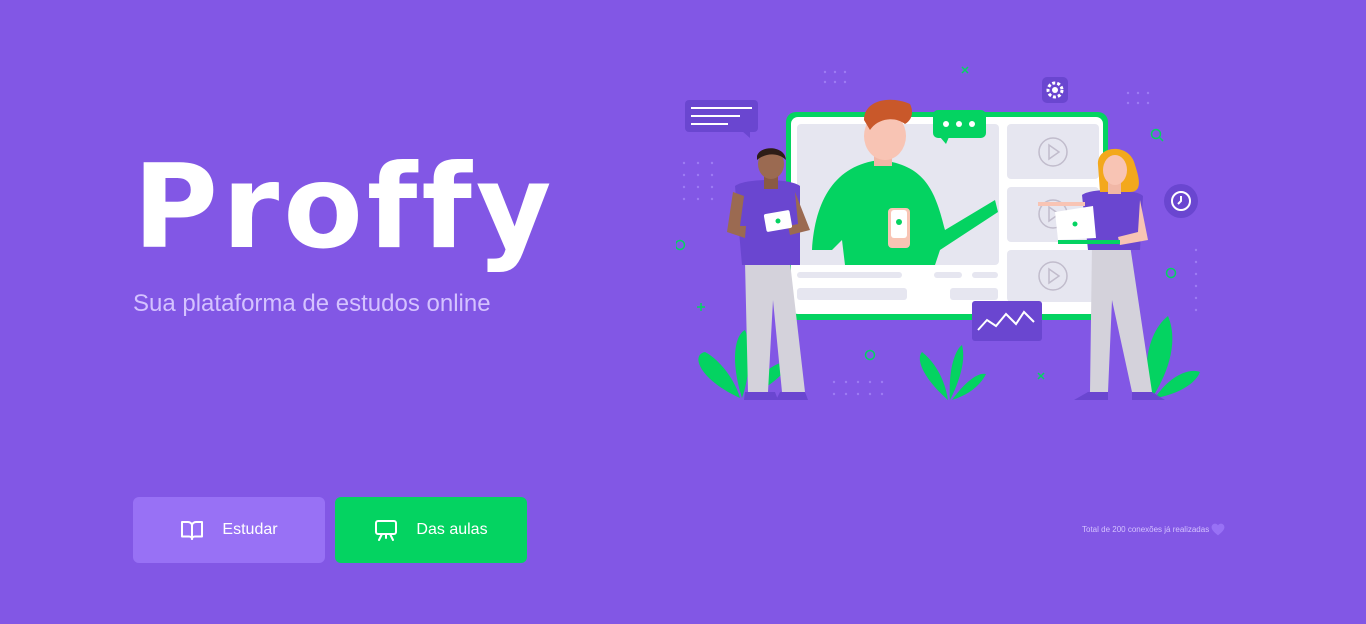 Image resolution: width=1366 pixels, height=624 pixels. I want to click on total-connections: Total de 200 conexões já realizadas, so click(1153, 529).